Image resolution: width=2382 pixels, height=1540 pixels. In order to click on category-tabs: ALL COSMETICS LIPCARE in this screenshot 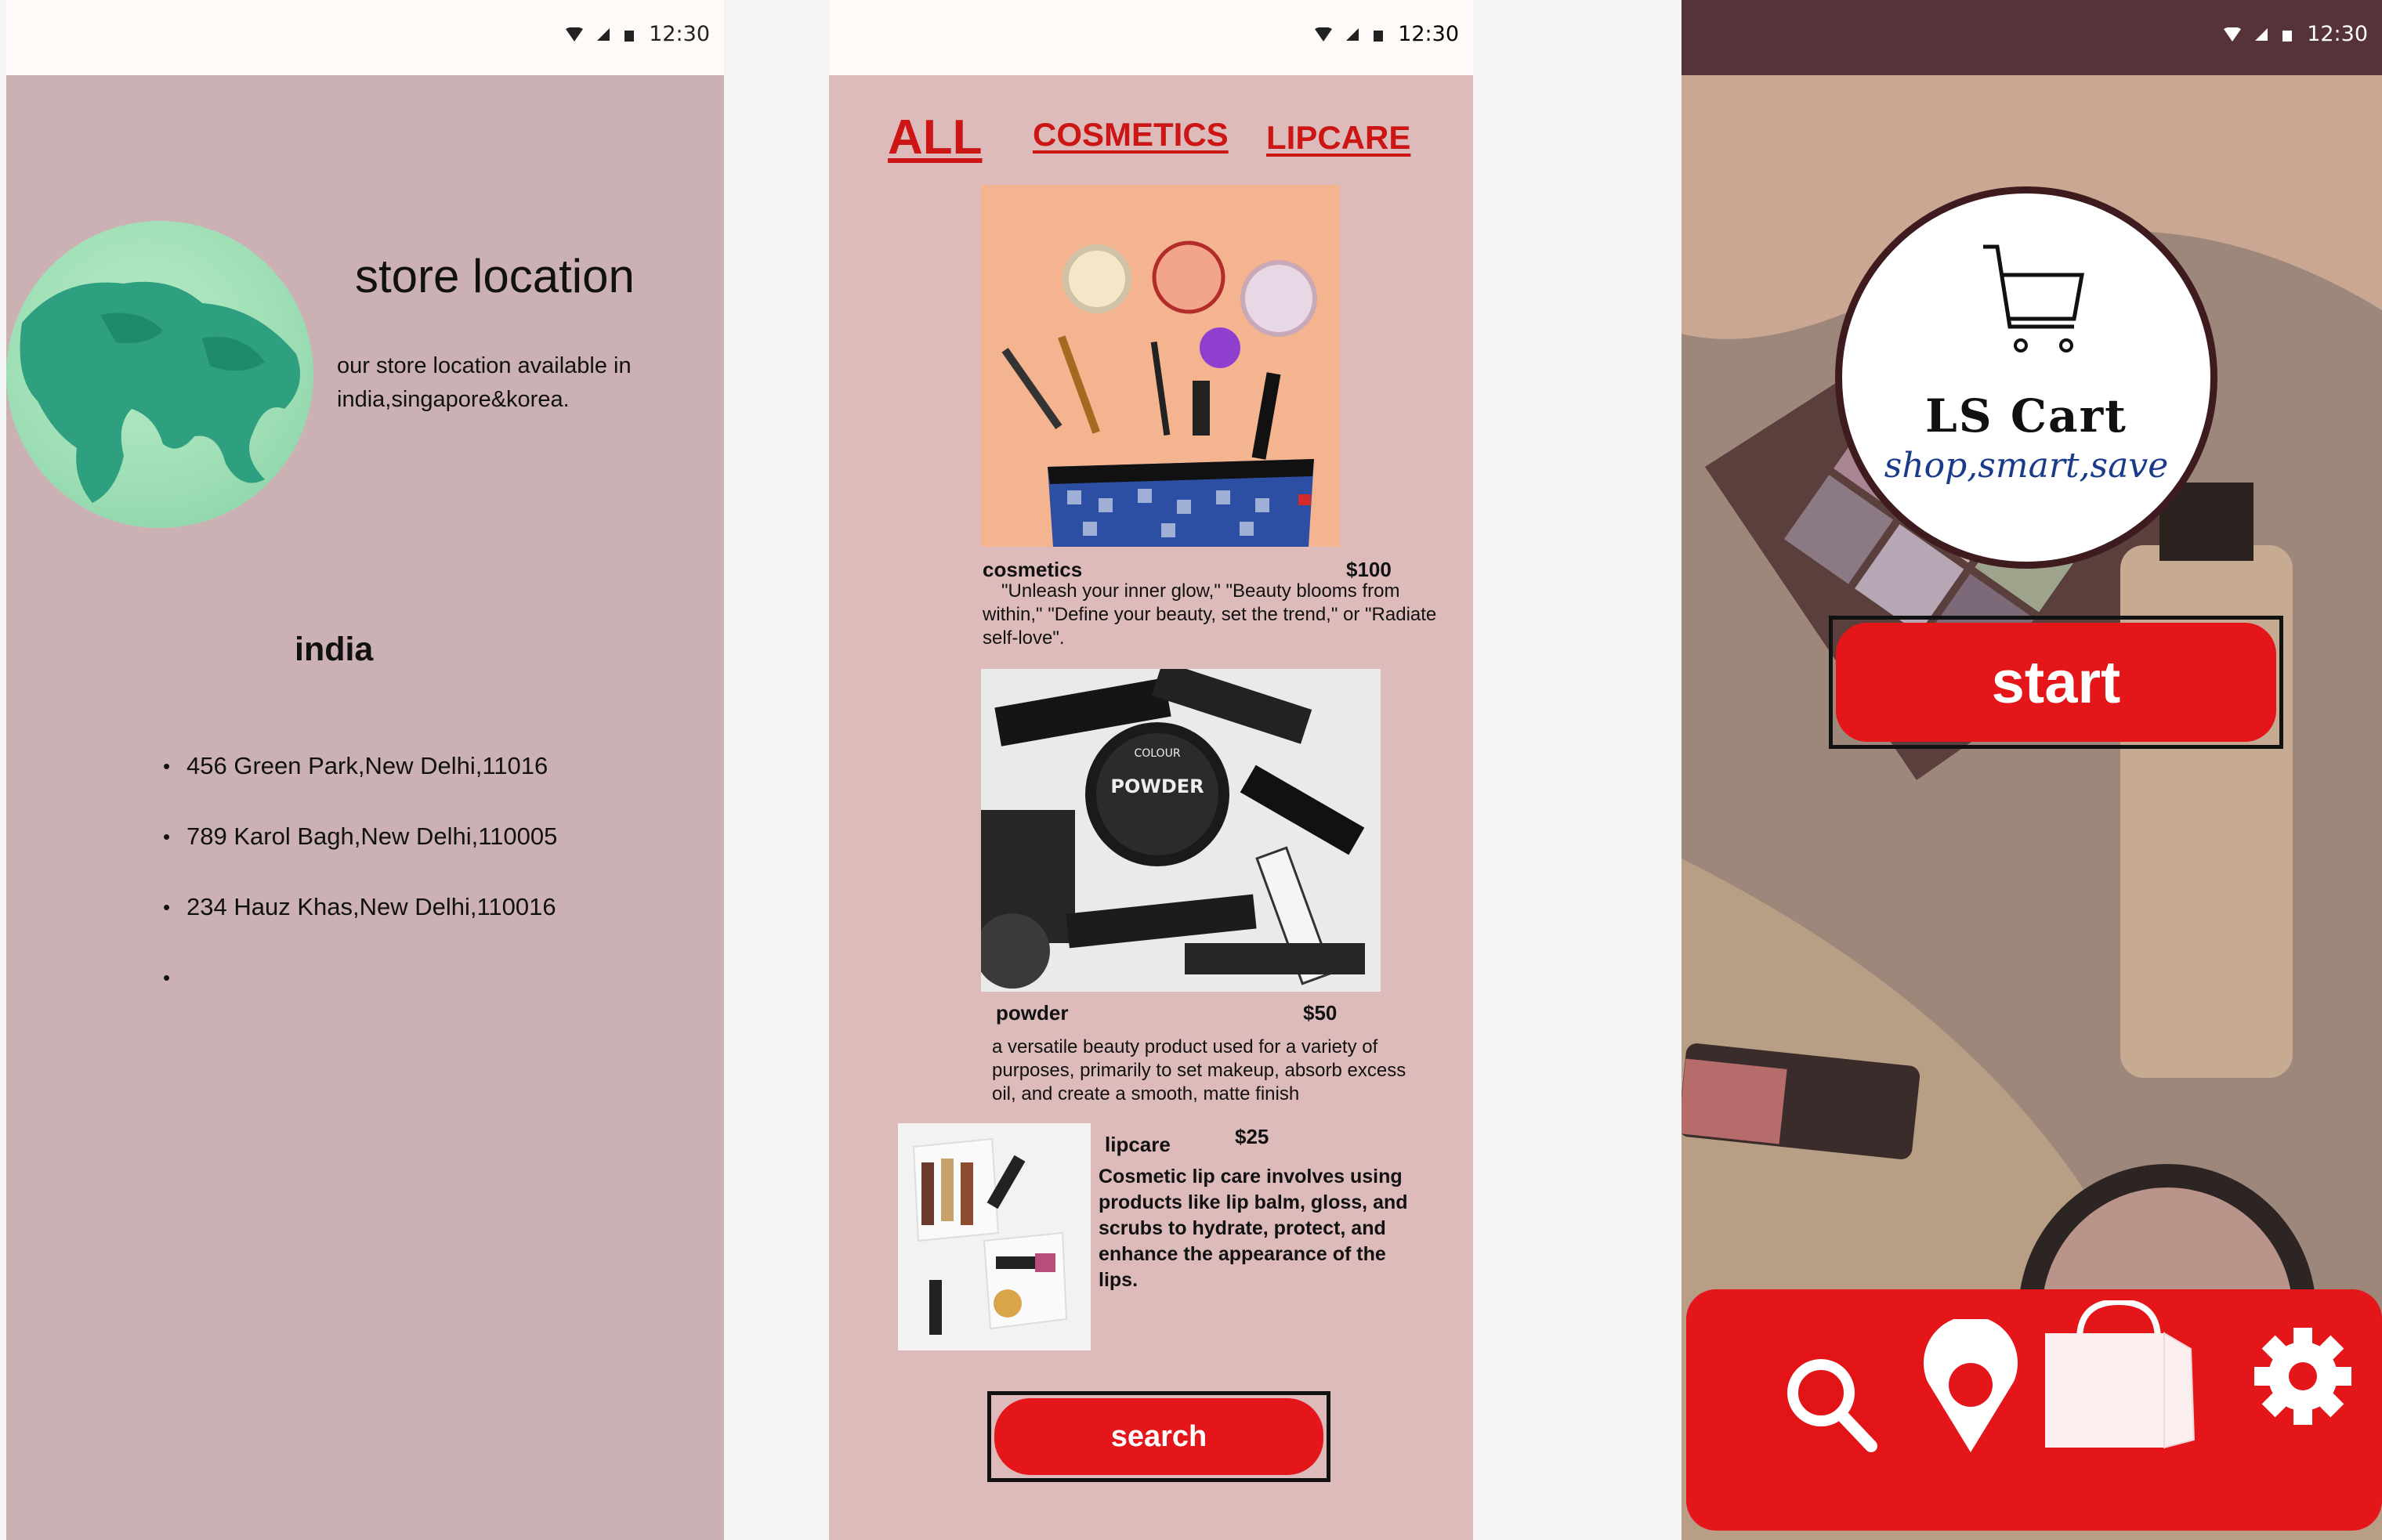, I will do `click(1151, 134)`.